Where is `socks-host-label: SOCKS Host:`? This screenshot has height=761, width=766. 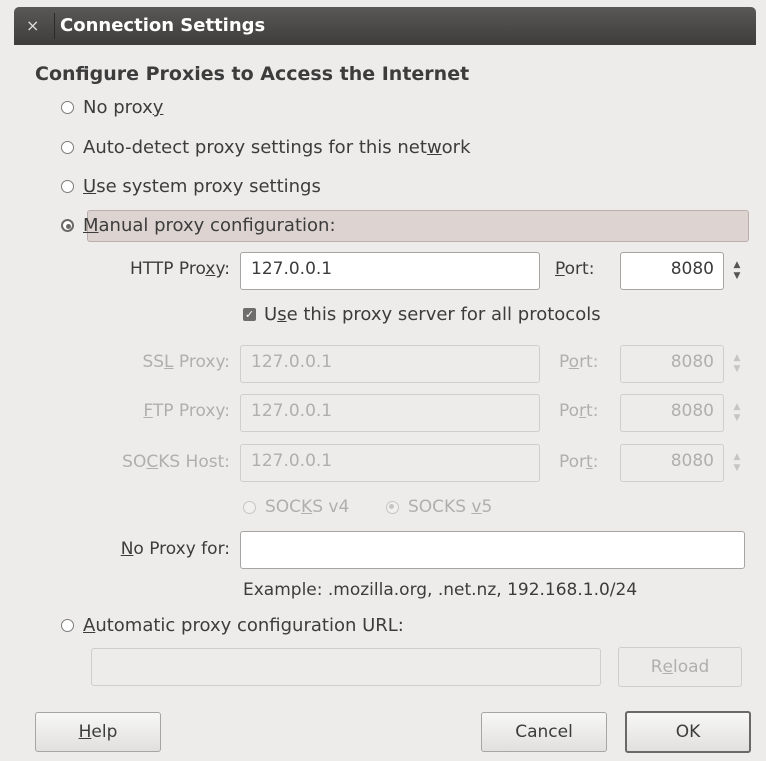
socks-host-label: SOCKS Host: is located at coordinates (176, 462).